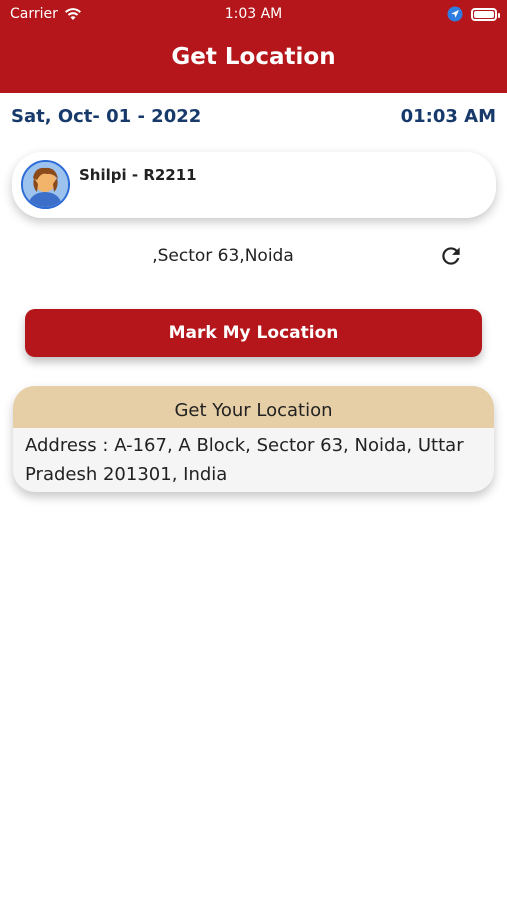 The width and height of the screenshot is (507, 900). What do you see at coordinates (253, 119) in the screenshot?
I see `date-time-row: Sat, Oct- 01 - 2022 01:03 AM` at bounding box center [253, 119].